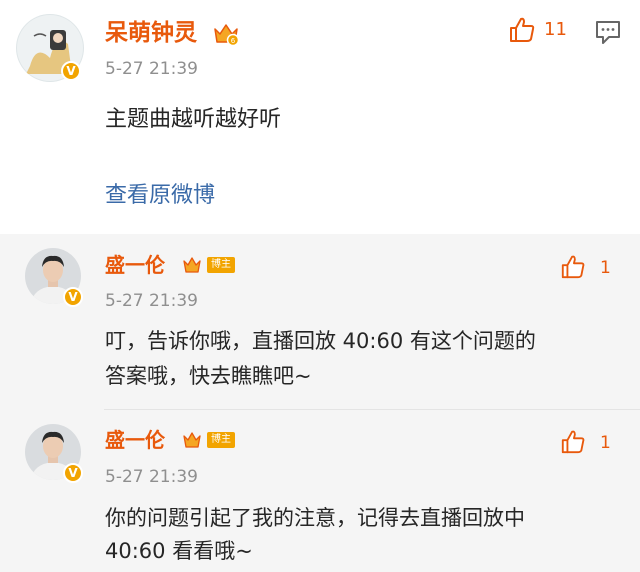 This screenshot has width=640, height=572. Describe the element at coordinates (208, 376) in the screenshot. I see `reply-text-line2: 答案哦，快去瞧瞧吧~` at that location.